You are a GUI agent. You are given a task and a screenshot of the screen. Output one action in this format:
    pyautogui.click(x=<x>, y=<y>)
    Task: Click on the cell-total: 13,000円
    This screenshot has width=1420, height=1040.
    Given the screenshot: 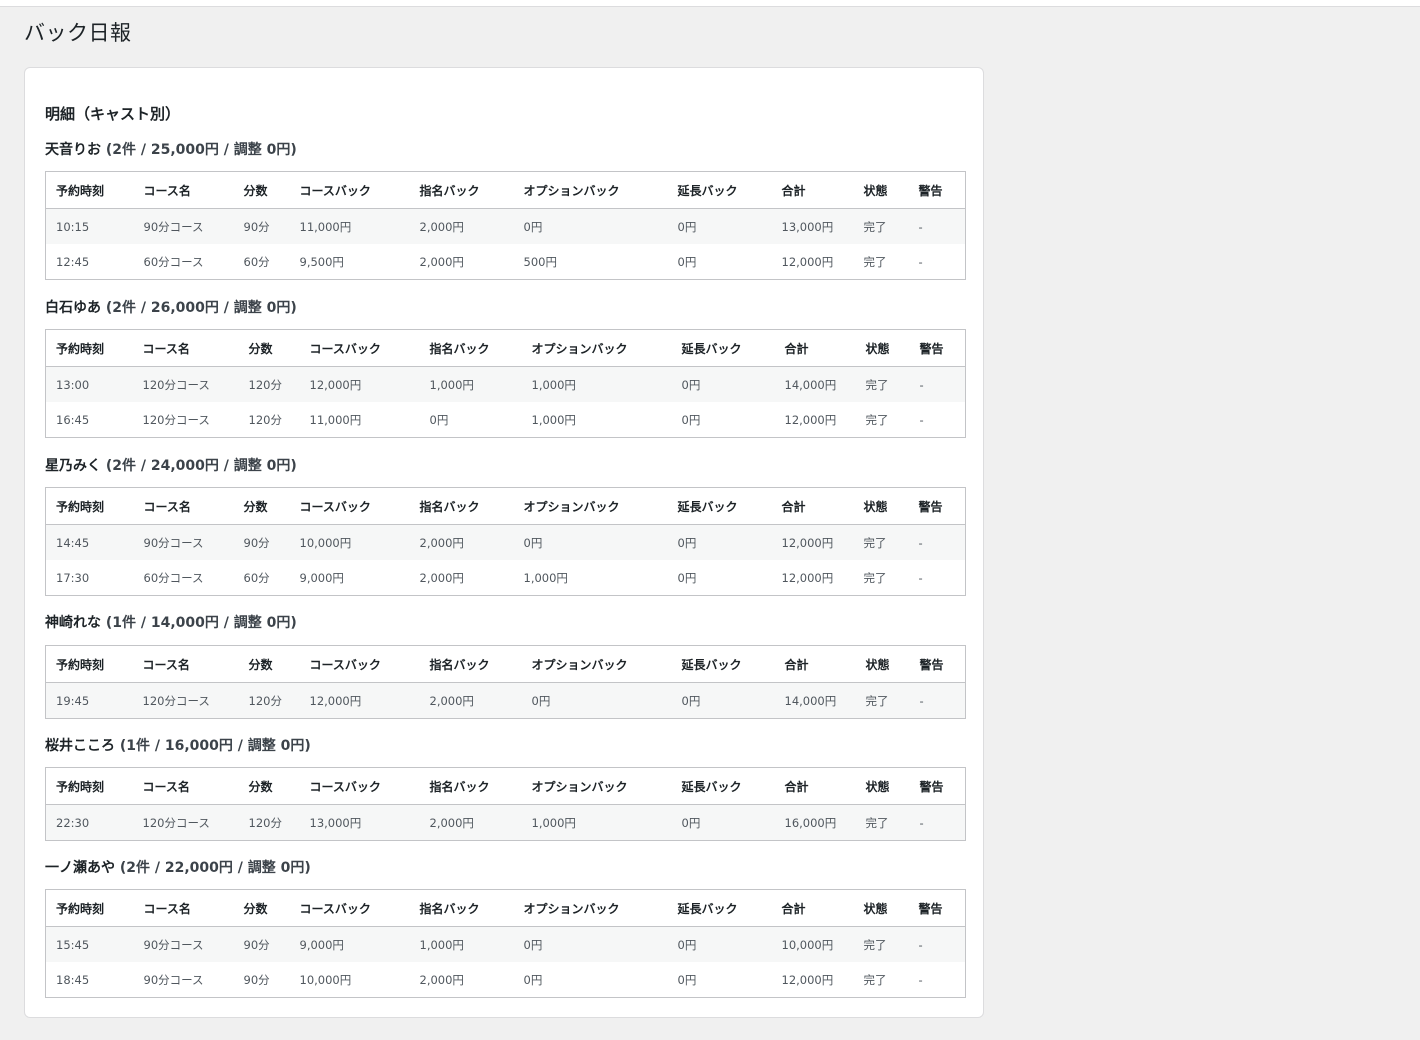 What is the action you would take?
    pyautogui.click(x=812, y=226)
    